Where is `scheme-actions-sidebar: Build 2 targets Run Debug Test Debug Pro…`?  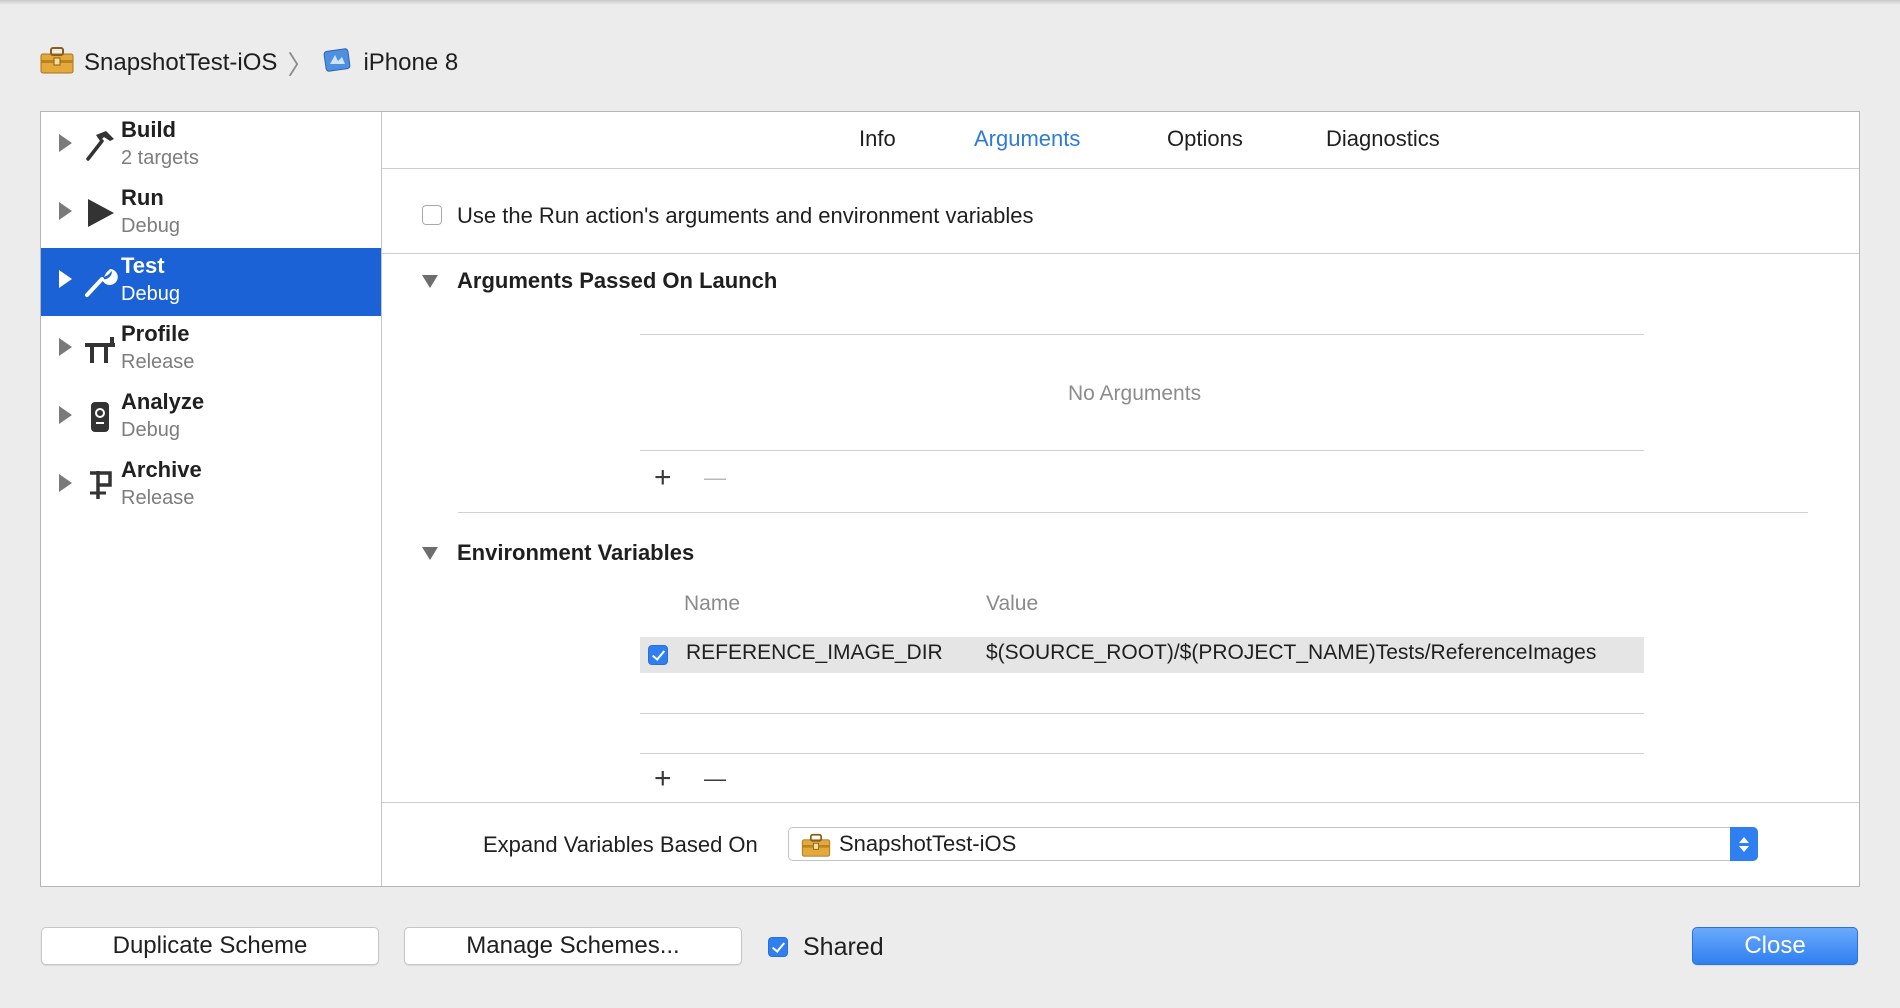 scheme-actions-sidebar: Build 2 targets Run Debug Test Debug Pro… is located at coordinates (211, 499).